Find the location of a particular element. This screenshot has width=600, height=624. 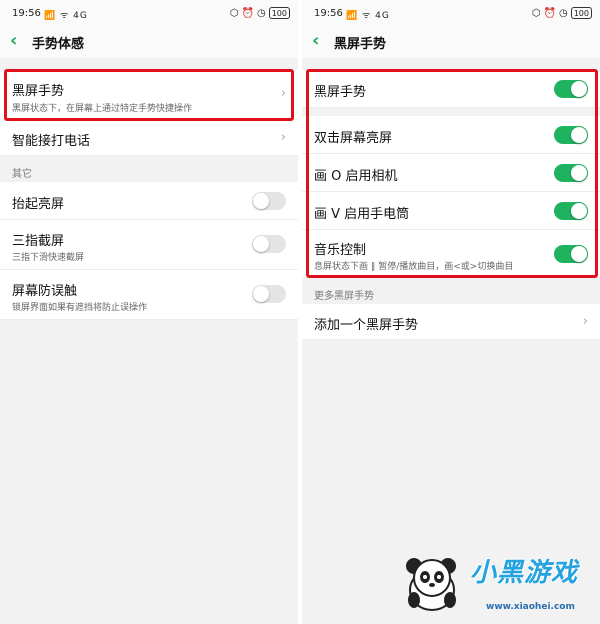

panda-icon is located at coordinates (431, 584).